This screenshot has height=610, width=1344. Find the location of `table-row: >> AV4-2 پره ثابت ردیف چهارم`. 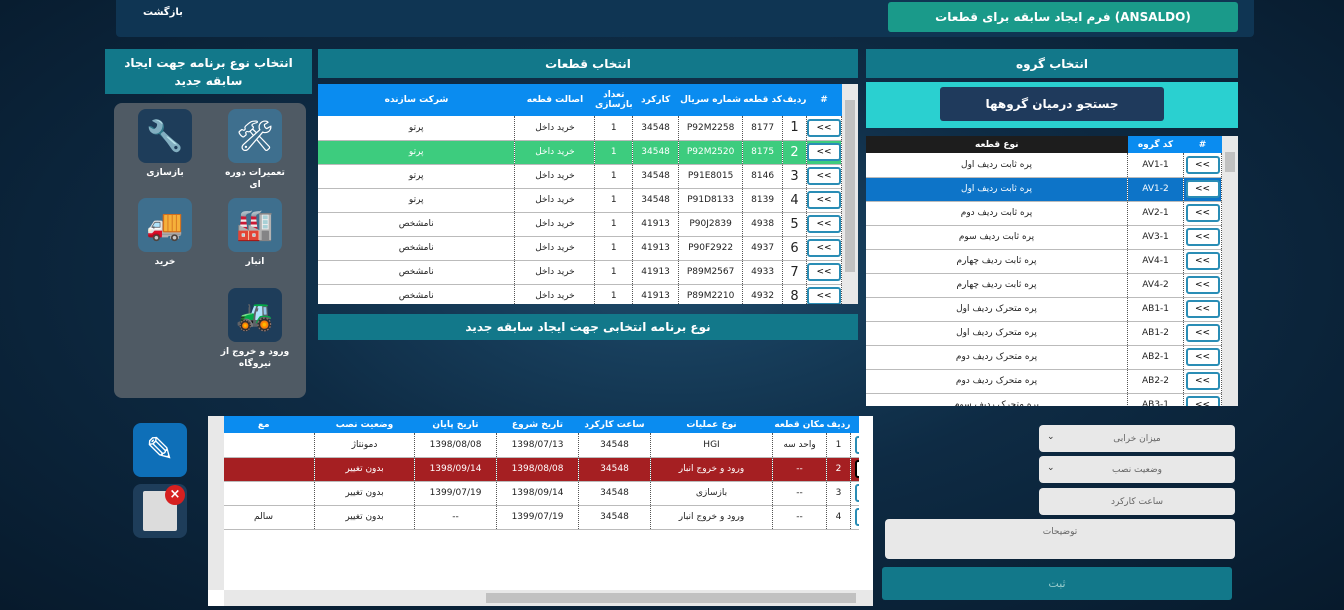

table-row: >> AV4-2 پره ثابت ردیف چهارم is located at coordinates (1044, 285).